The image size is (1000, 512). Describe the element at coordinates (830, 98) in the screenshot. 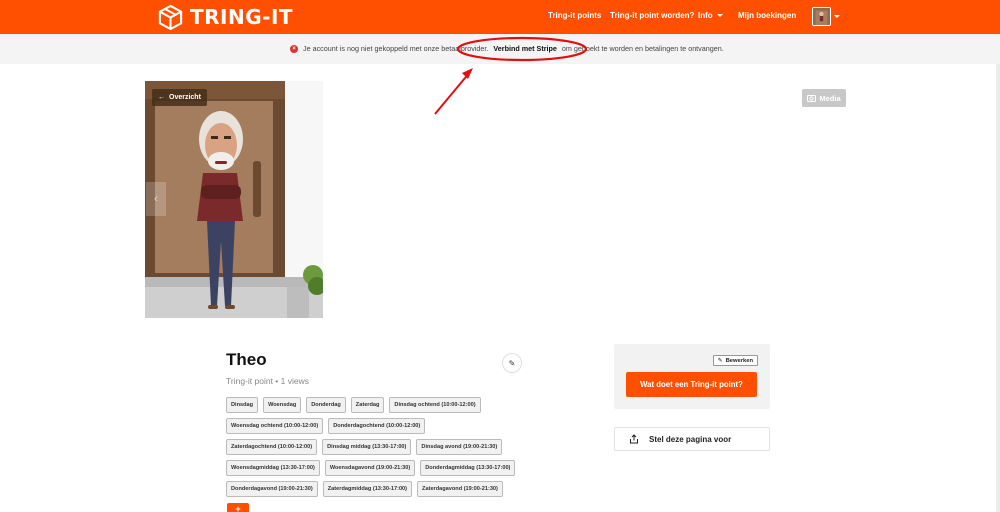

I see `media-label: Media` at that location.